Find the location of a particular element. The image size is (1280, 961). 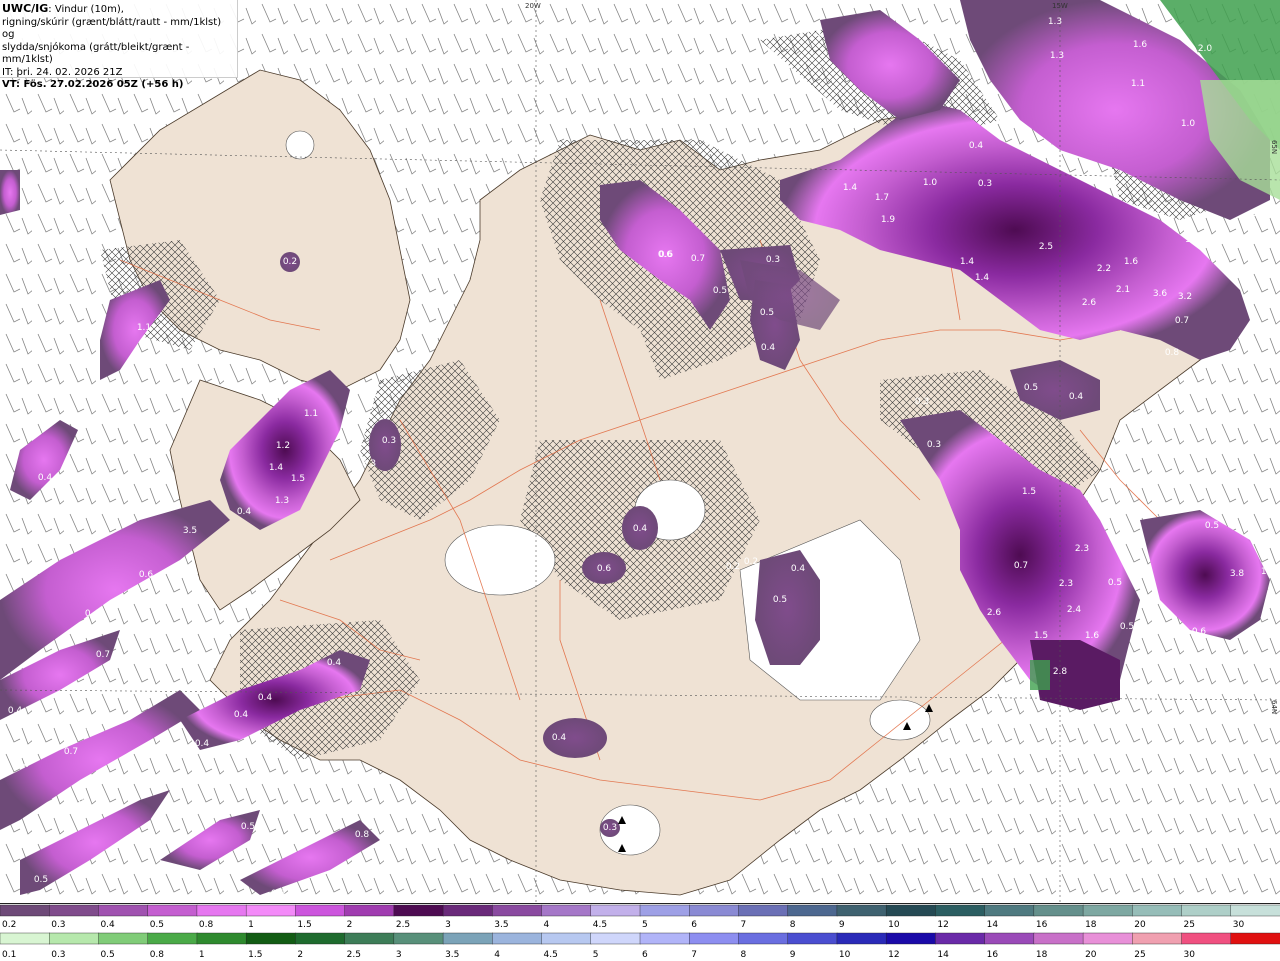

rain-colorbar-tick-label: 12 is located at coordinates (893, 955).